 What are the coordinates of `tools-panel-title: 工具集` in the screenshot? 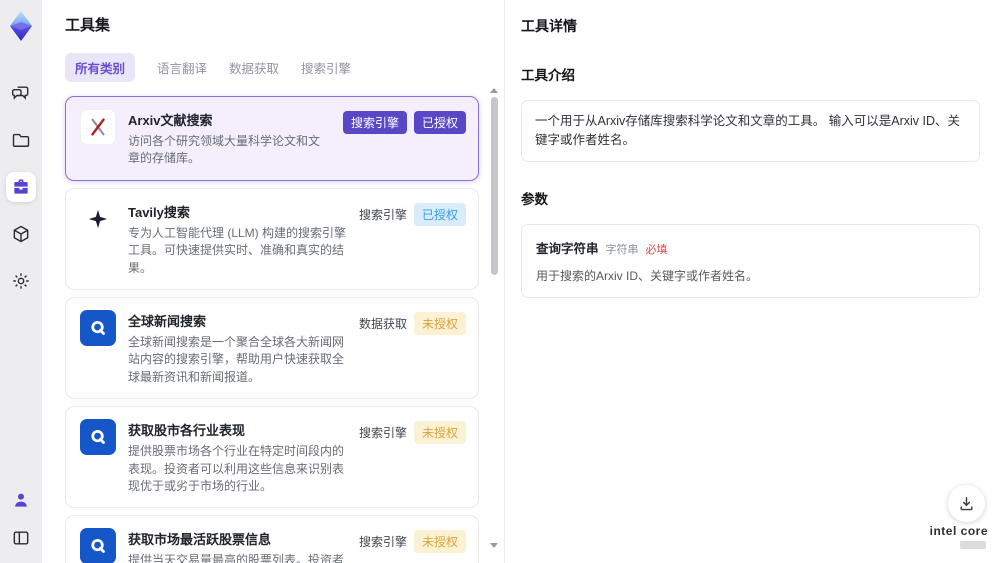 It's located at (88, 25).